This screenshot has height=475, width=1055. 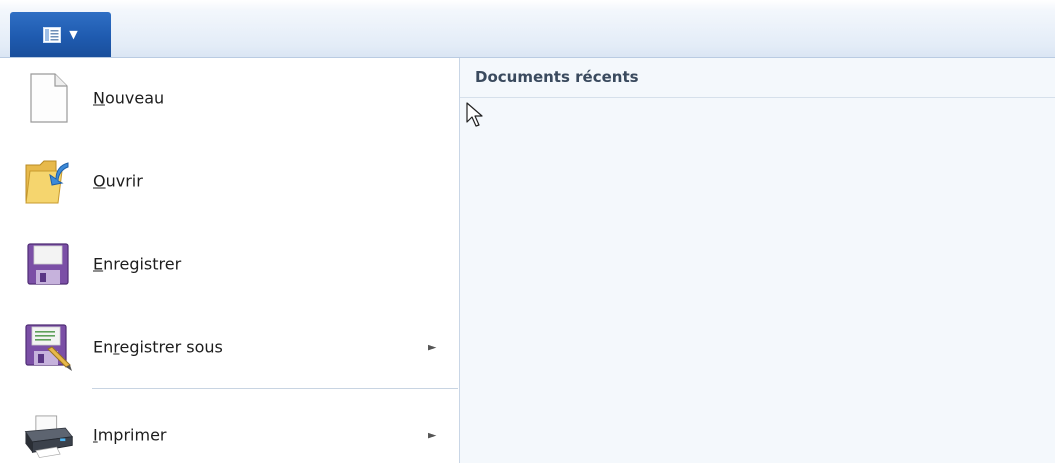 I want to click on menu-item-label: Ouvrir, so click(x=118, y=181).